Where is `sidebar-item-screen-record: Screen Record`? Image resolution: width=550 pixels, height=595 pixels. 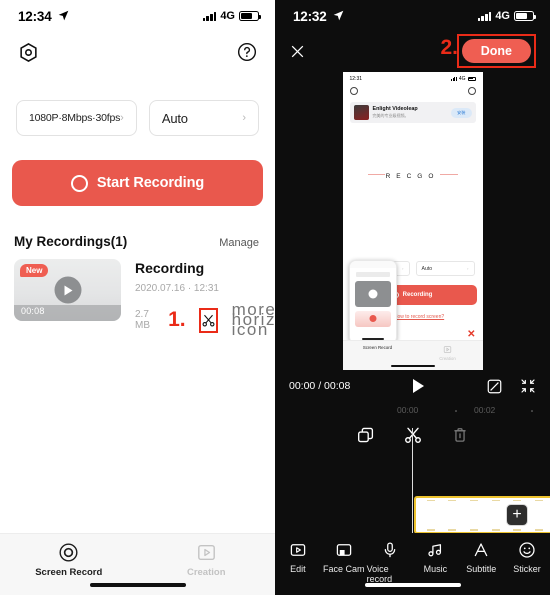 sidebar-item-screen-record: Screen Record is located at coordinates (69, 560).